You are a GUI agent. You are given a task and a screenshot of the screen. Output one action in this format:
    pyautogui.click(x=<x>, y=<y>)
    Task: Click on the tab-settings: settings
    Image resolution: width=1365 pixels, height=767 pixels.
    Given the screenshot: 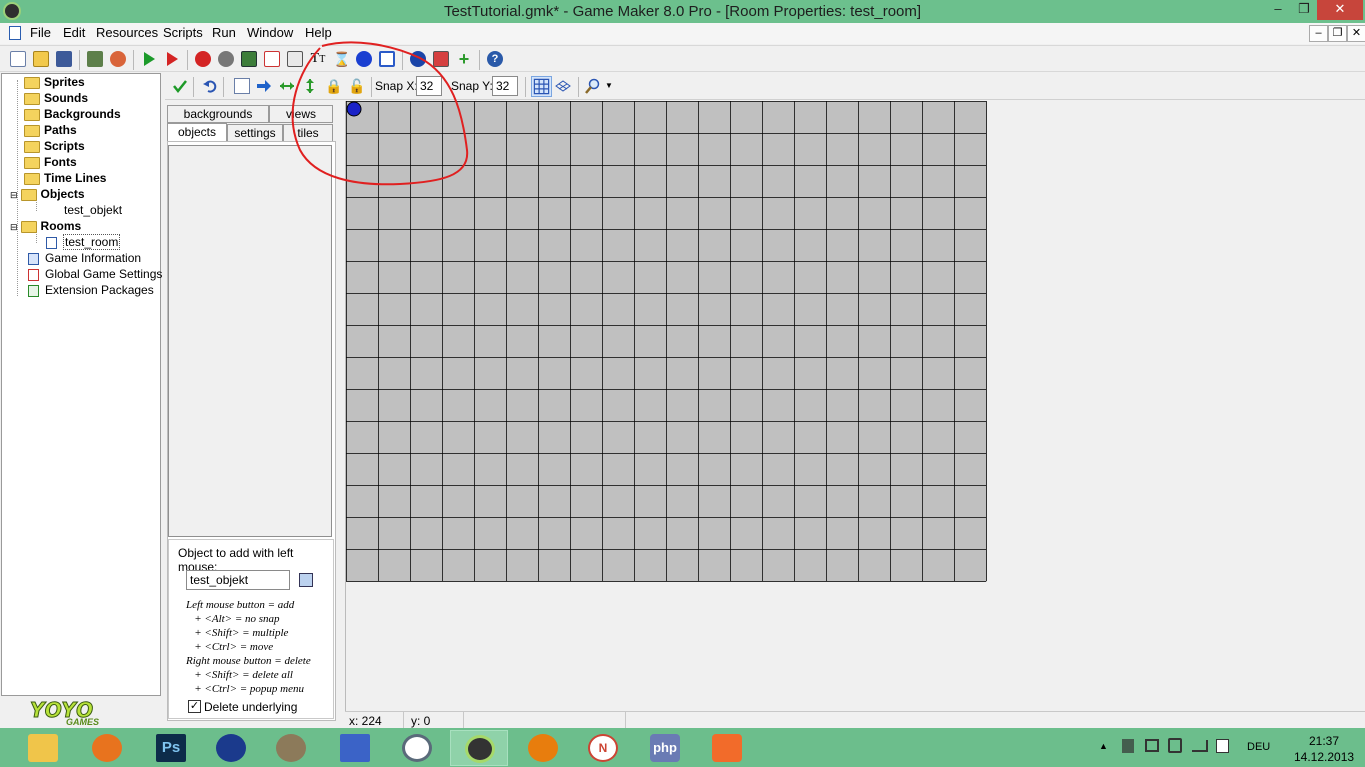 What is the action you would take?
    pyautogui.click(x=255, y=133)
    